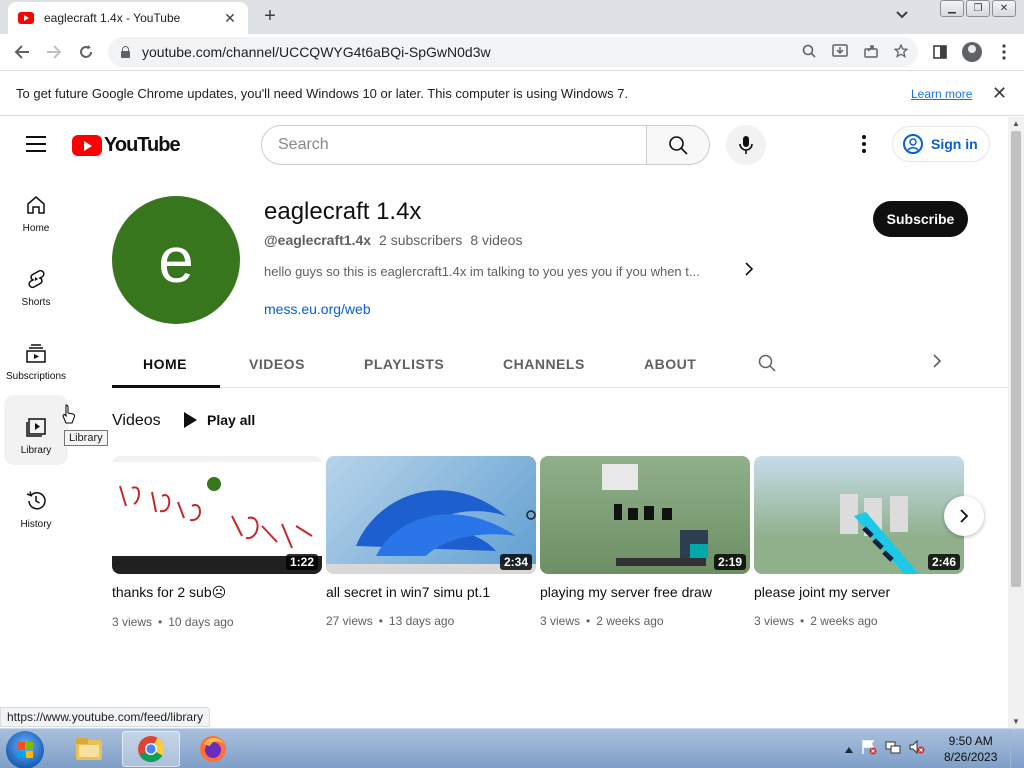 Image resolution: width=1024 pixels, height=768 pixels. I want to click on browser-tab: eaglecraft 1.4x - YouTube ✕, so click(128, 18).